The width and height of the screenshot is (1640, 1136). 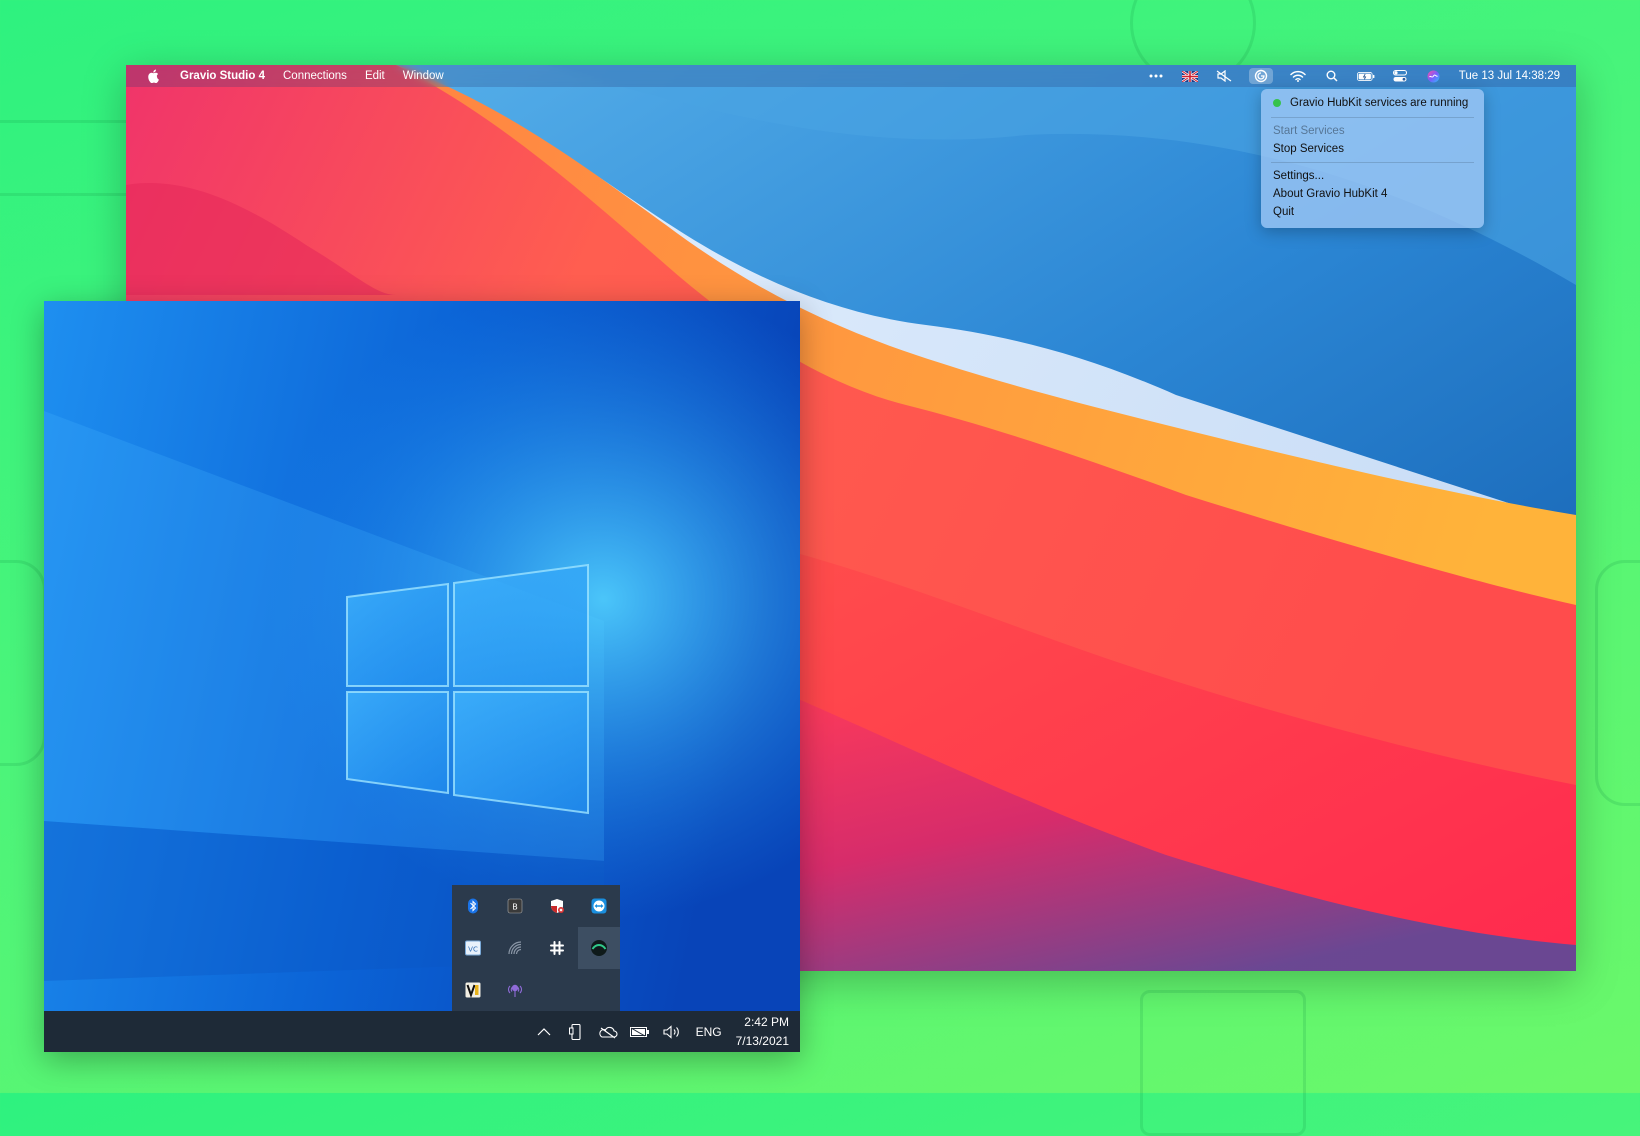 I want to click on device-icon, so click(x=576, y=1031).